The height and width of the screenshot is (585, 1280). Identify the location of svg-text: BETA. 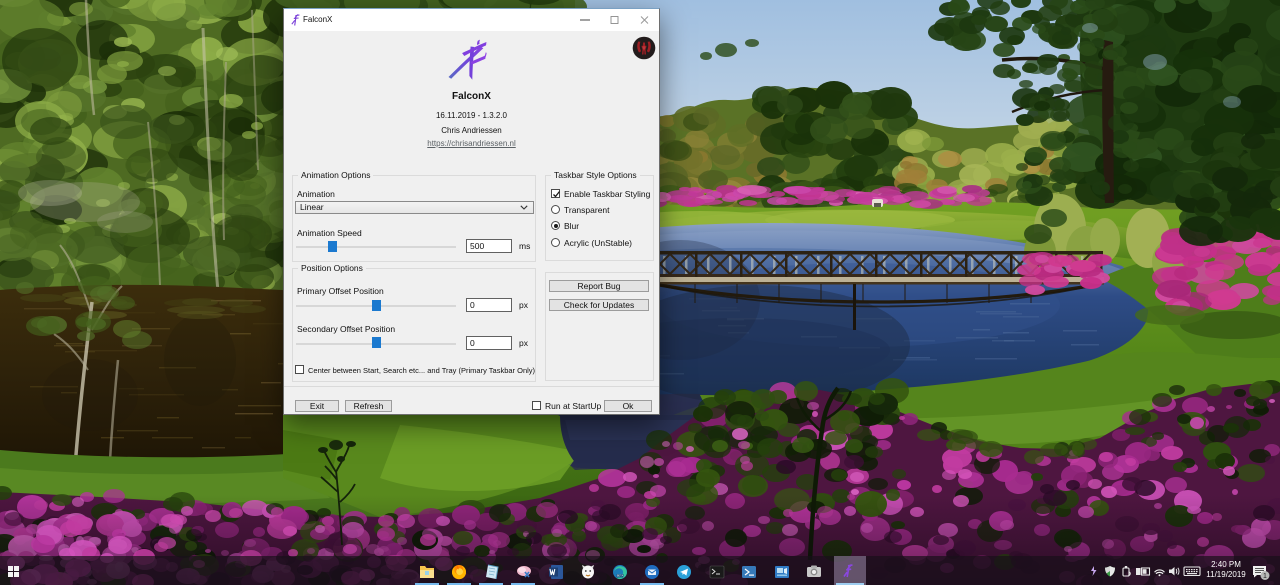
(620, 576).